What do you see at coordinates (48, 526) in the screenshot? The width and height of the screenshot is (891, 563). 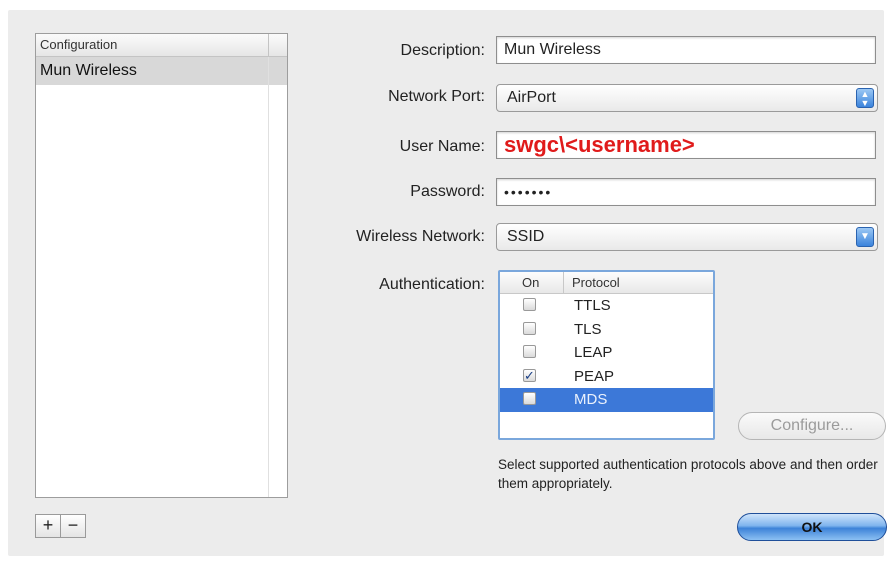 I see `add-configuration-button: +` at bounding box center [48, 526].